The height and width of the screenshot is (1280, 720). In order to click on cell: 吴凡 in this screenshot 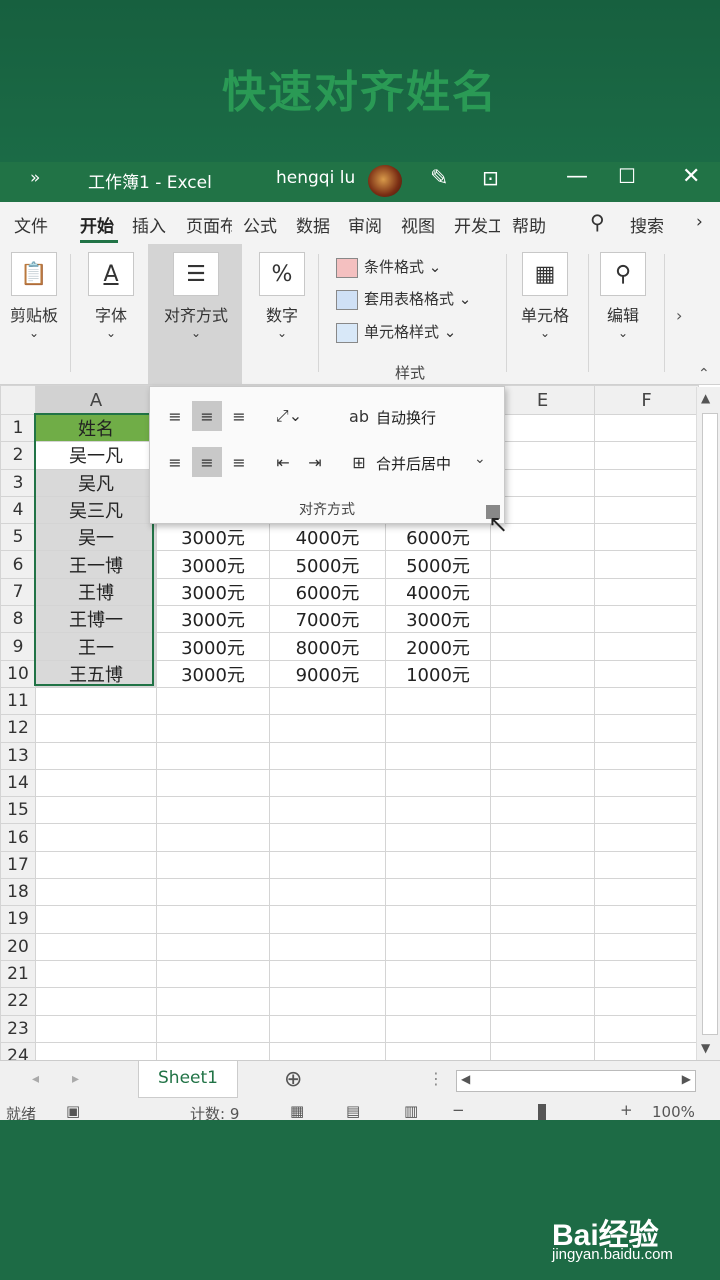, I will do `click(96, 482)`.